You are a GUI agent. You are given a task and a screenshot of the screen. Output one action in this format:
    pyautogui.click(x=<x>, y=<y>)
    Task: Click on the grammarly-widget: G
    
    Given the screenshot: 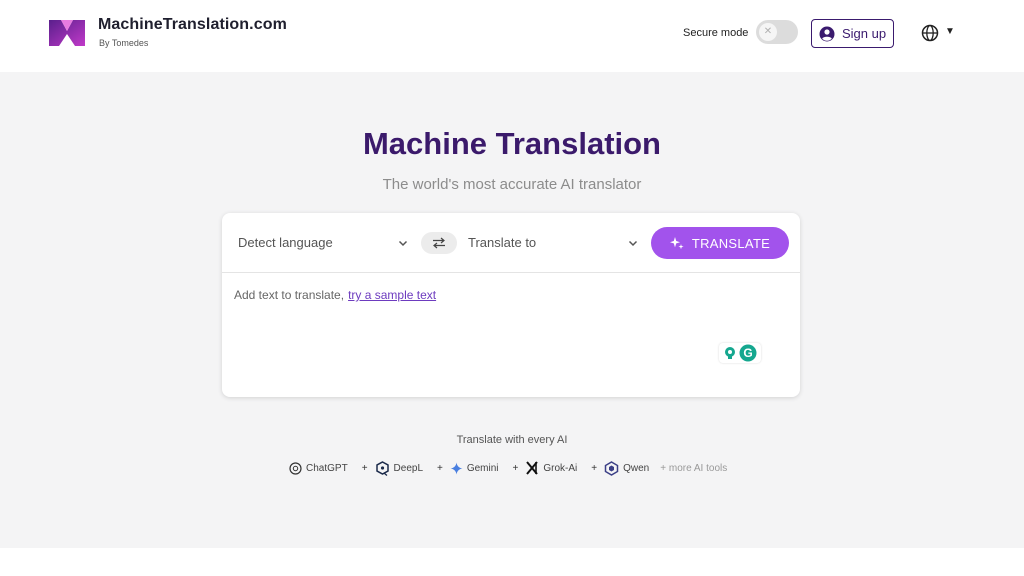 What is the action you would take?
    pyautogui.click(x=740, y=353)
    